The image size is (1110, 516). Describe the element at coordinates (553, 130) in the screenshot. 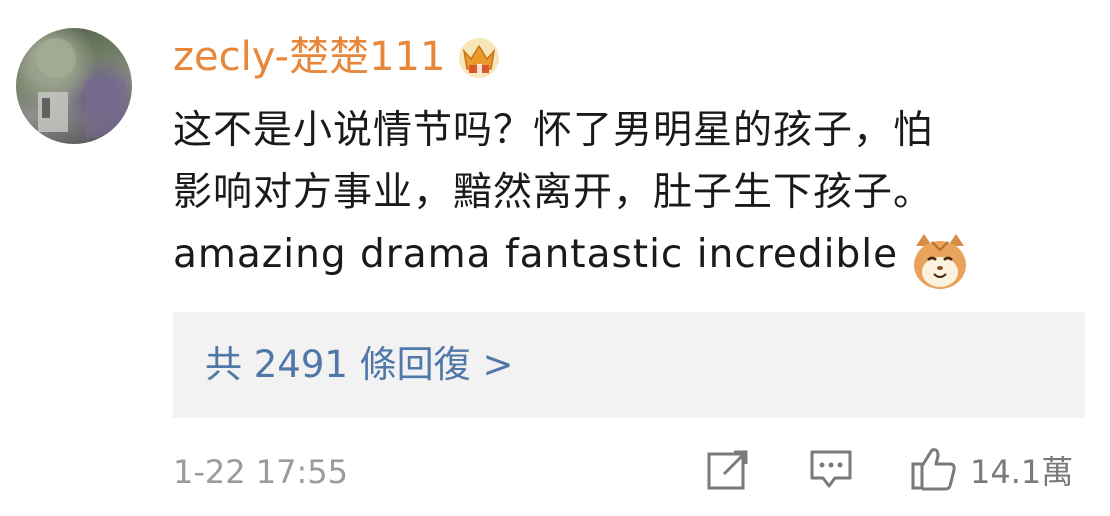

I see `comment-line-1: 这不是小说情节吗？怀了男明星的孩子，怕` at that location.